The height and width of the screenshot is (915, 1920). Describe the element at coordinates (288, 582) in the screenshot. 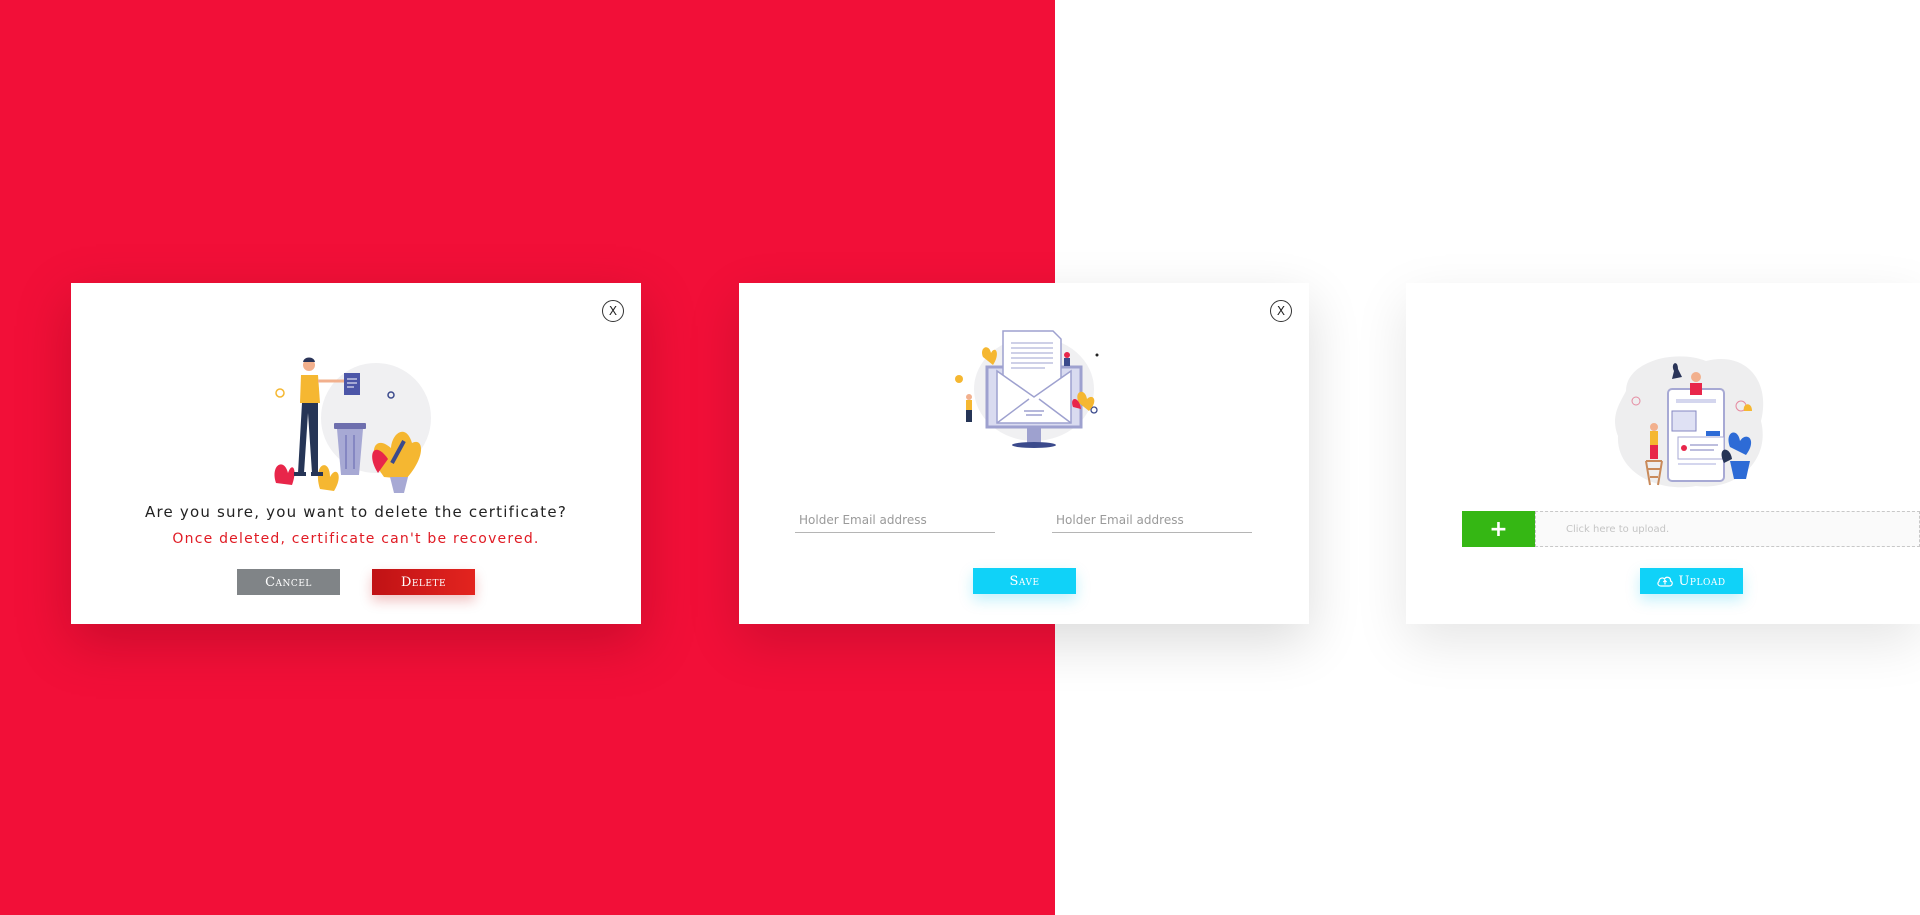

I see `cancel-button: Cancel` at that location.